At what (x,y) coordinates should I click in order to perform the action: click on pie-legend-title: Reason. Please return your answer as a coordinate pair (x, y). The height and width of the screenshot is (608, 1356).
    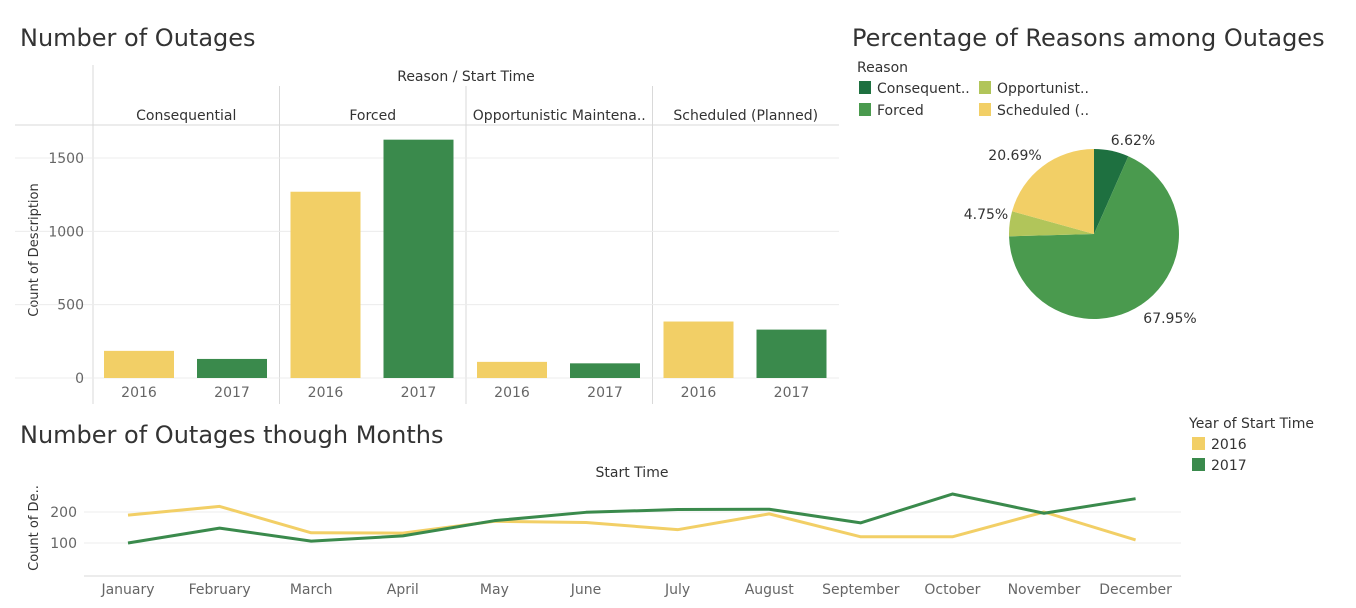
    Looking at the image, I should click on (882, 68).